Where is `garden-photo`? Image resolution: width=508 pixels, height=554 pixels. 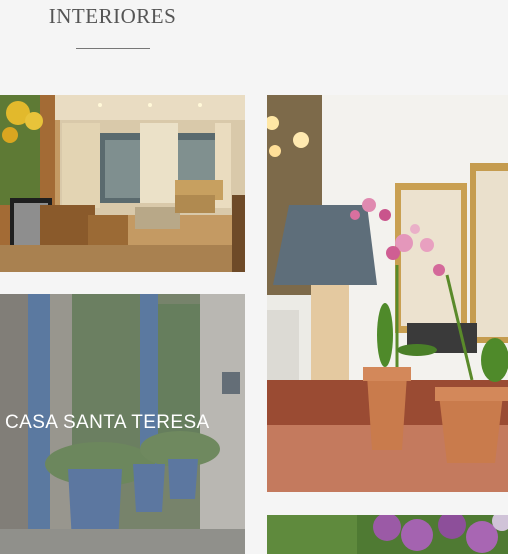
garden-photo is located at coordinates (387, 534).